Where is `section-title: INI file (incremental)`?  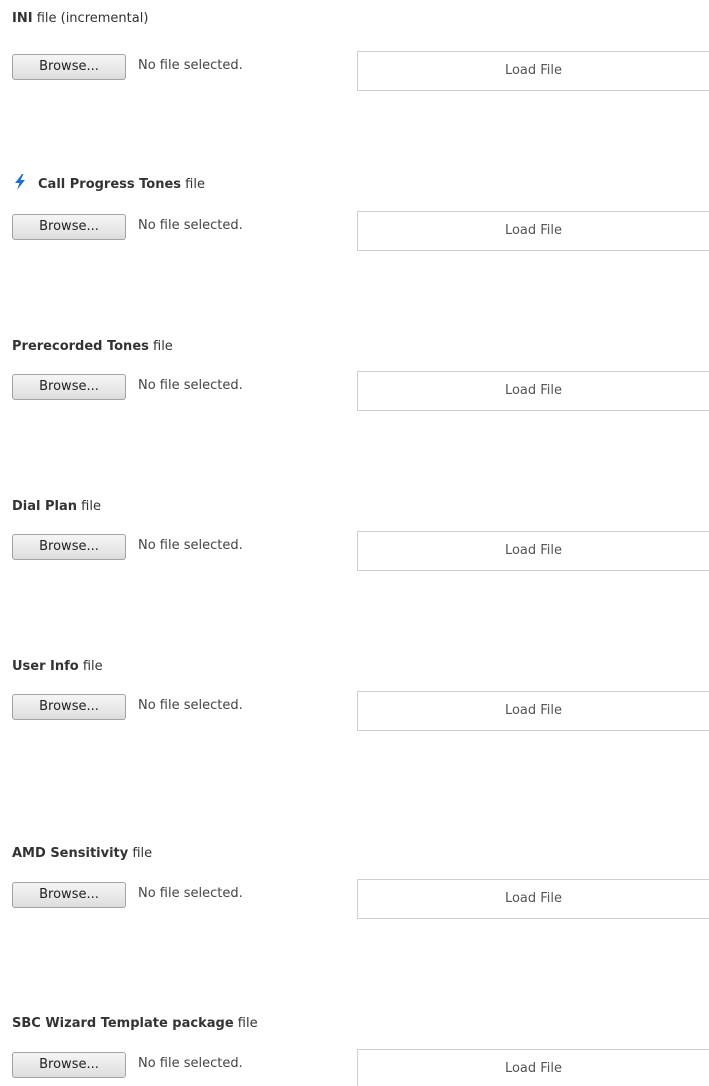 section-title: INI file (incremental) is located at coordinates (80, 19).